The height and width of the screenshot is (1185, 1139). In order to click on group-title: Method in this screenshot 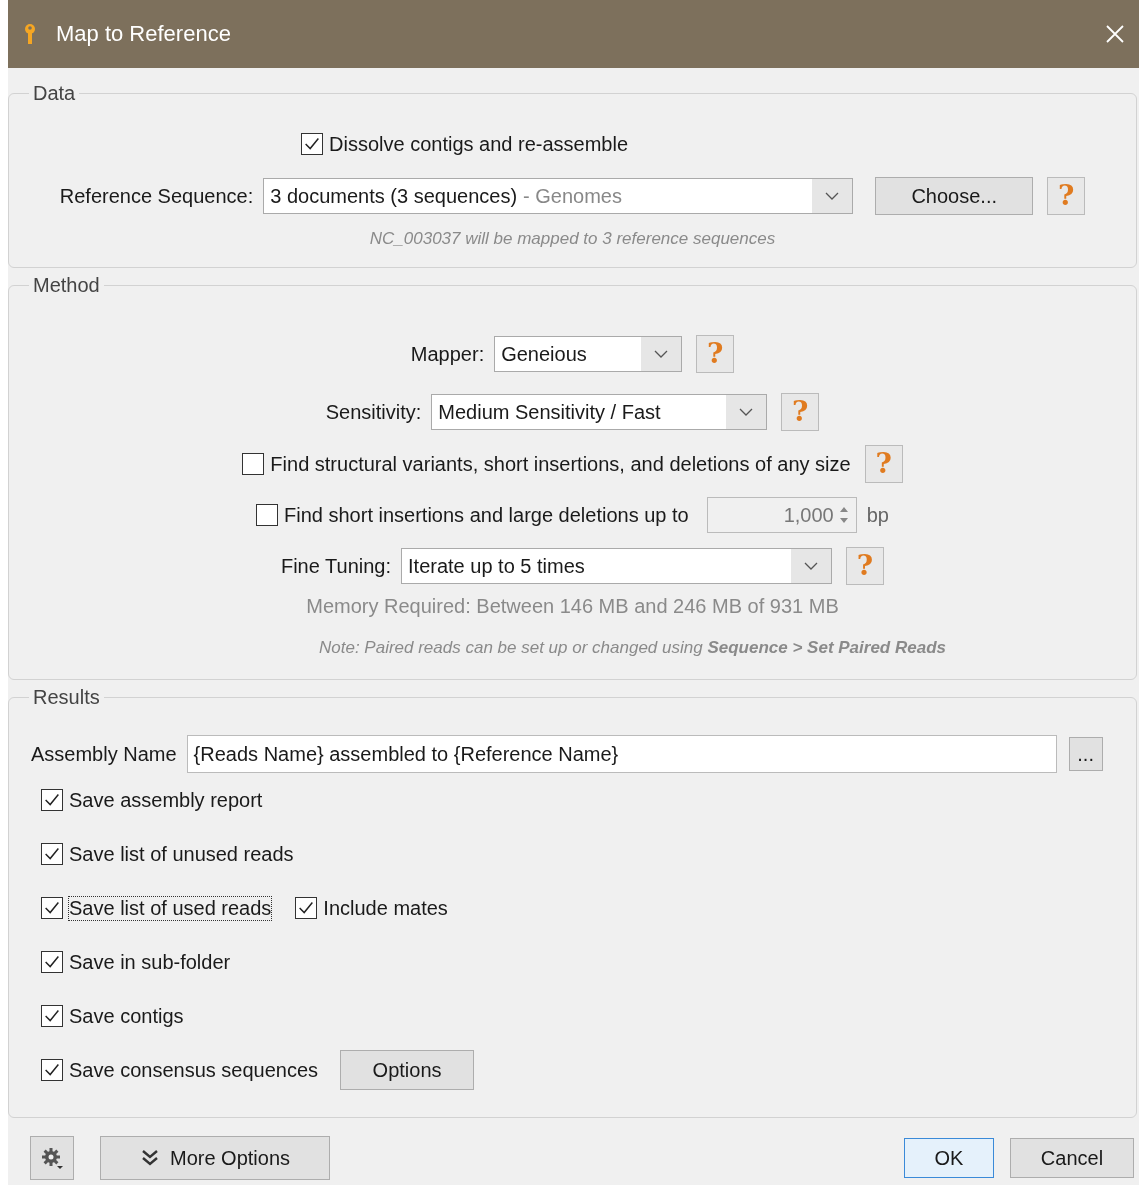, I will do `click(66, 285)`.